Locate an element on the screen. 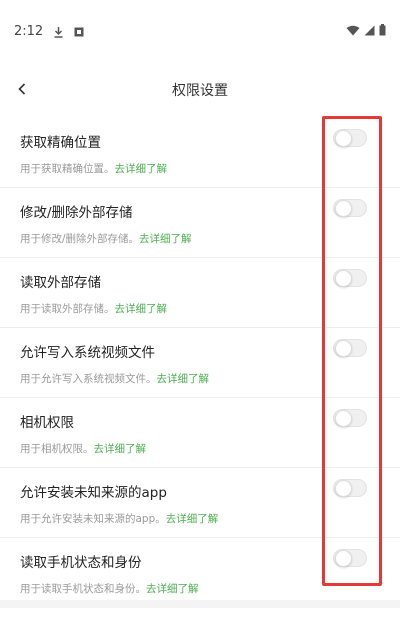  permission-desc: 用于获取精确位置。去详细了解 is located at coordinates (93, 168).